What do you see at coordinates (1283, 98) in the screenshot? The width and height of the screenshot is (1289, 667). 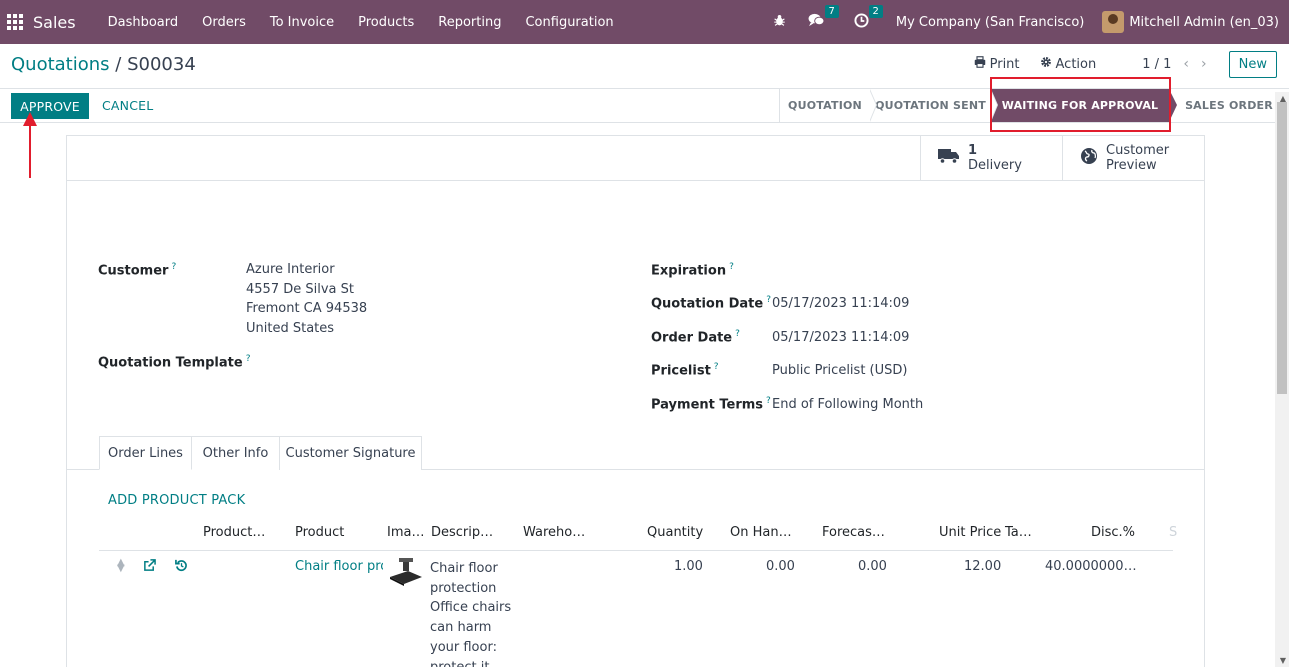 I see `scroll-up-arrow-icon: ▲` at bounding box center [1283, 98].